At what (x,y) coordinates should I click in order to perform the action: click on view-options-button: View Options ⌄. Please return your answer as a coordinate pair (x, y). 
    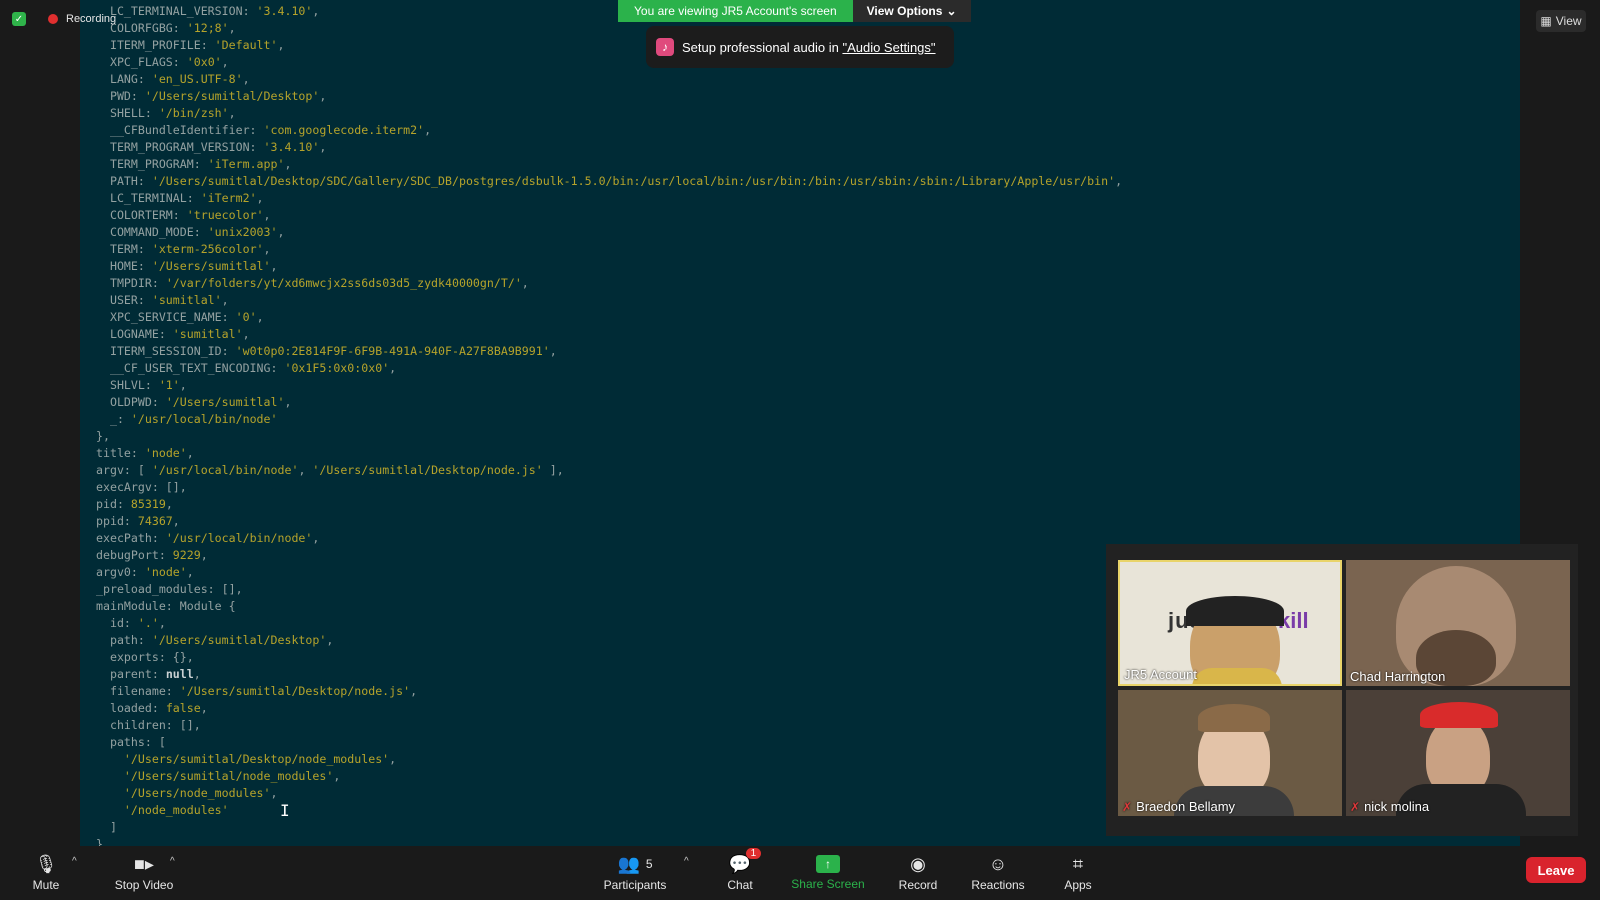
    Looking at the image, I should click on (911, 11).